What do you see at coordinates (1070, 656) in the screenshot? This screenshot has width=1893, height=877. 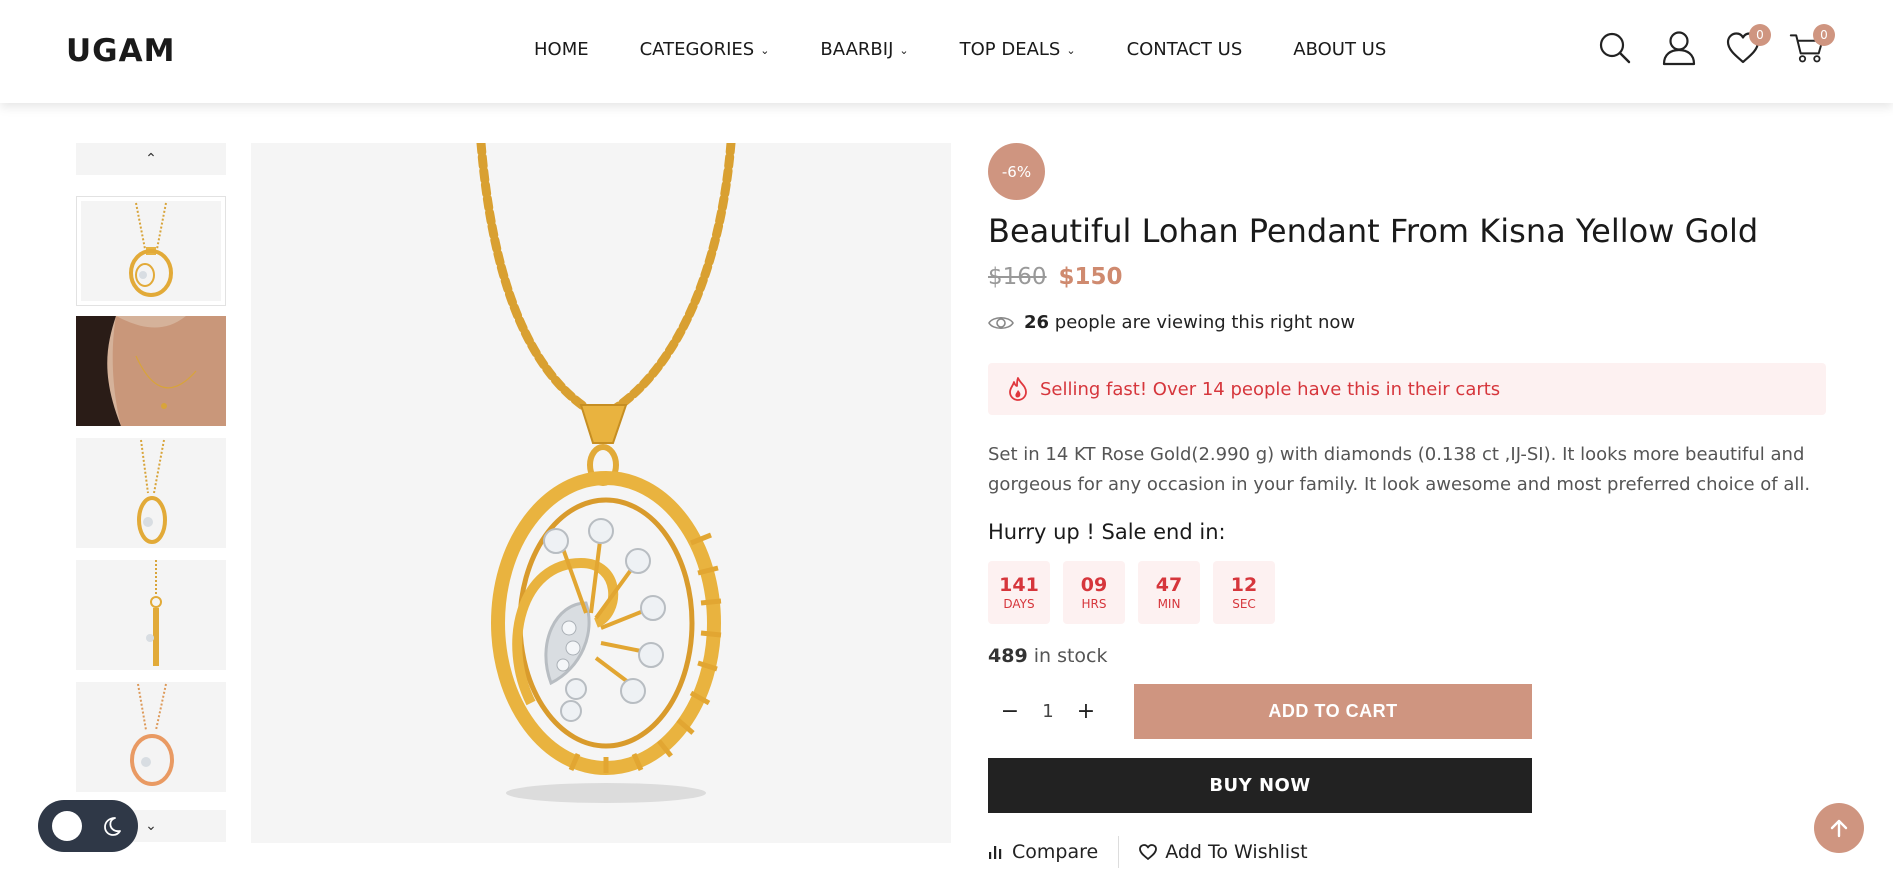 I see `stock-text: in stock` at bounding box center [1070, 656].